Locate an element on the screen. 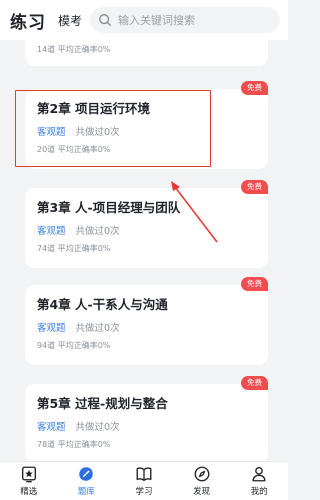 This screenshot has width=320, height=500. card-stats: 14道 平均正确率0% is located at coordinates (74, 49).